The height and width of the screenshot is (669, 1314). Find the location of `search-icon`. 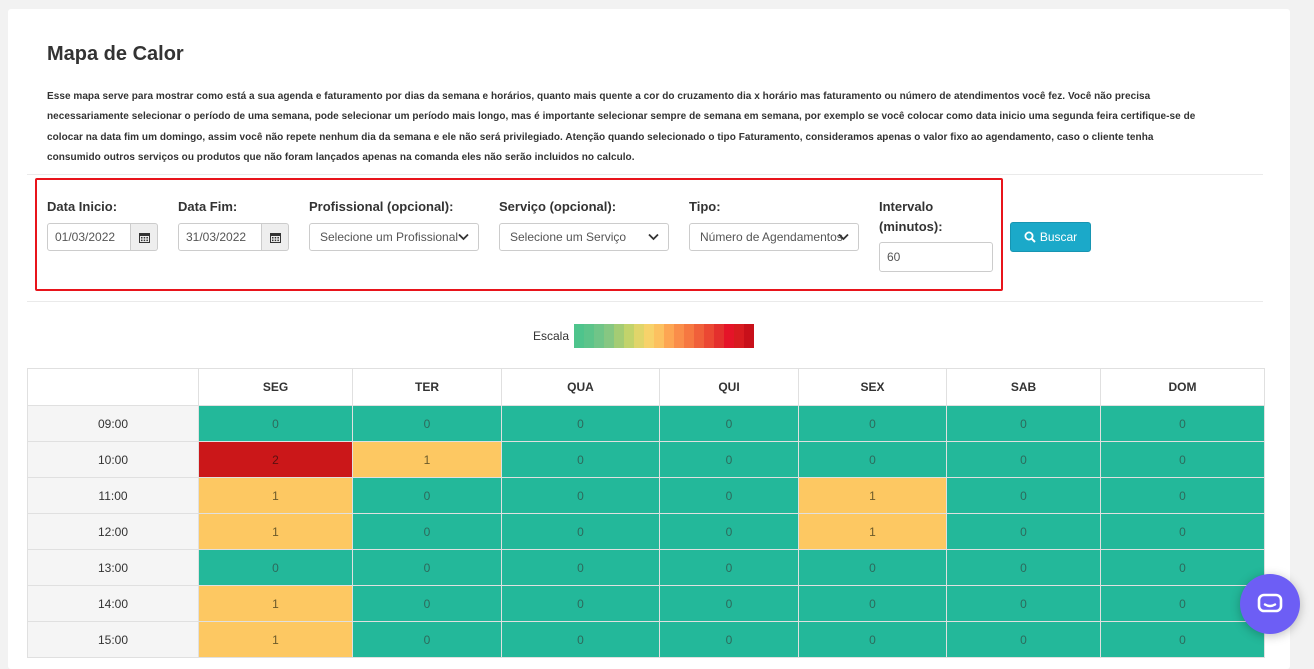

search-icon is located at coordinates (1030, 237).